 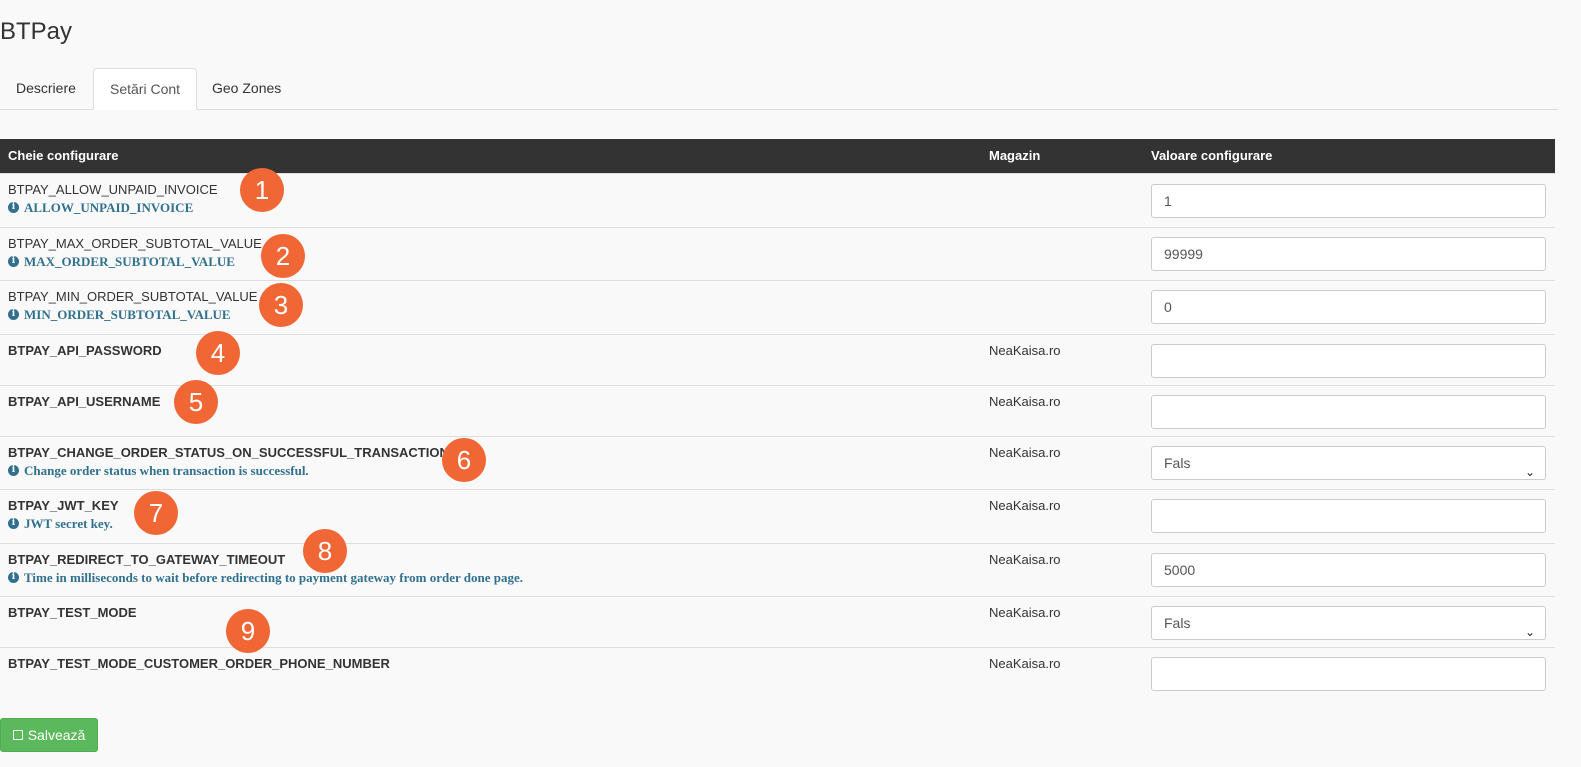 What do you see at coordinates (283, 256) in the screenshot?
I see `annotation-marker: 2` at bounding box center [283, 256].